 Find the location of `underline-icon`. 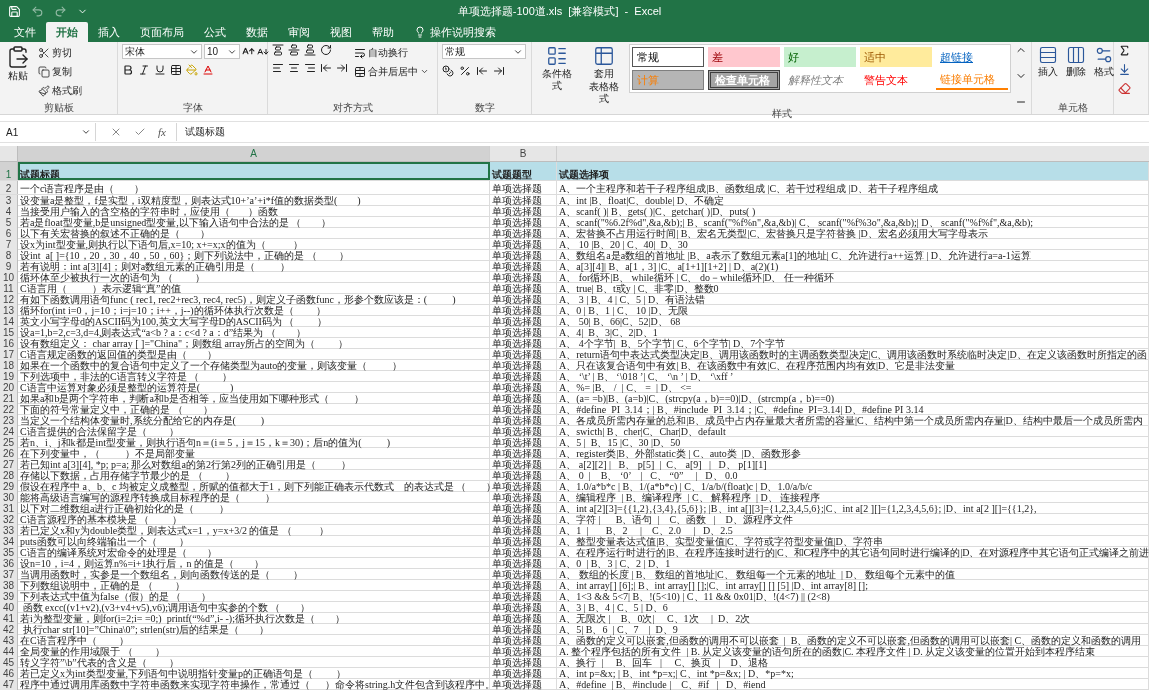

underline-icon is located at coordinates (160, 70).